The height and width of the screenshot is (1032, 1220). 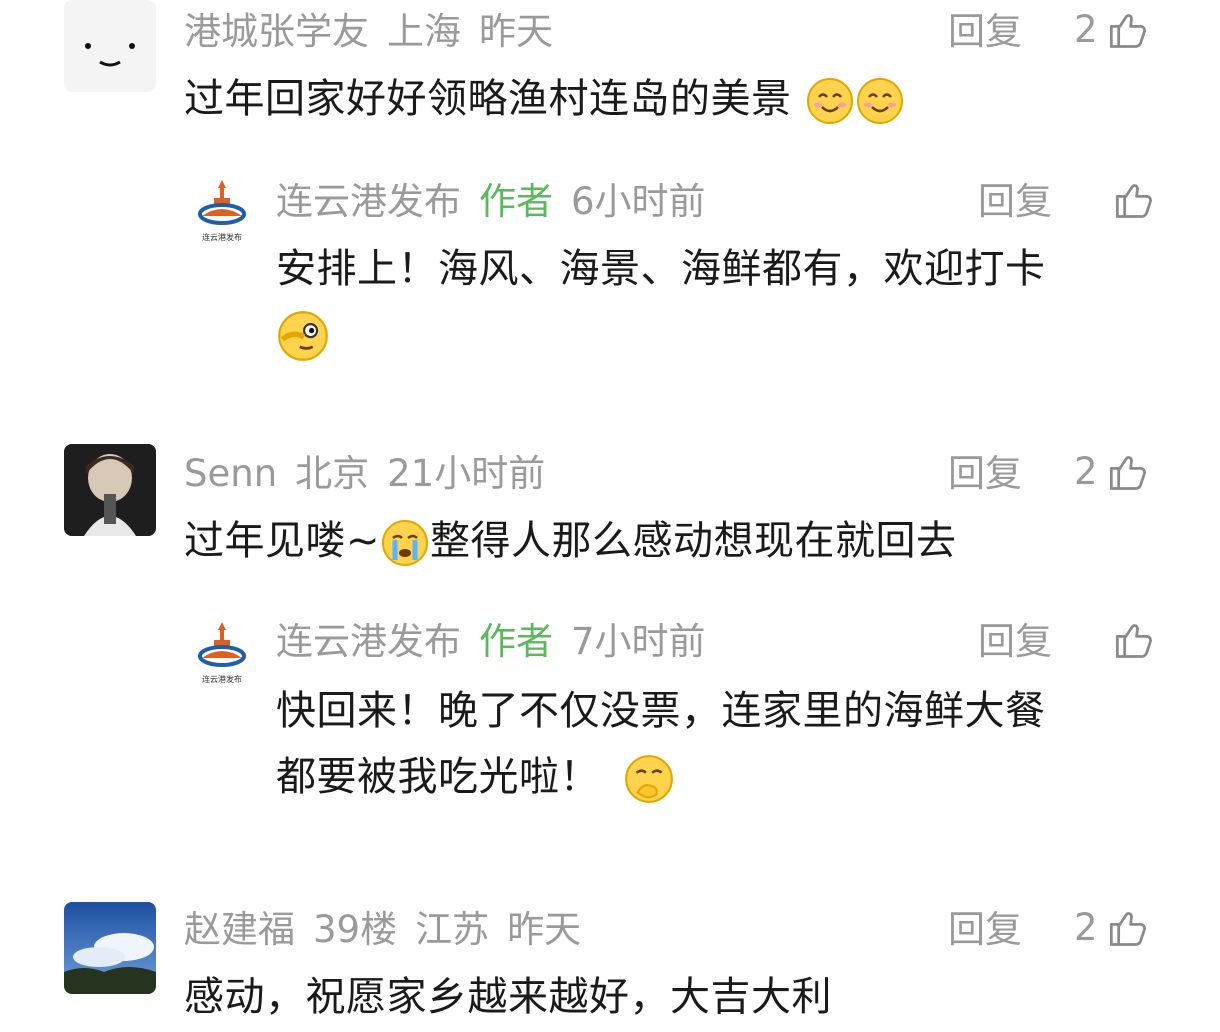 I want to click on username: 港城张学友, so click(x=276, y=31).